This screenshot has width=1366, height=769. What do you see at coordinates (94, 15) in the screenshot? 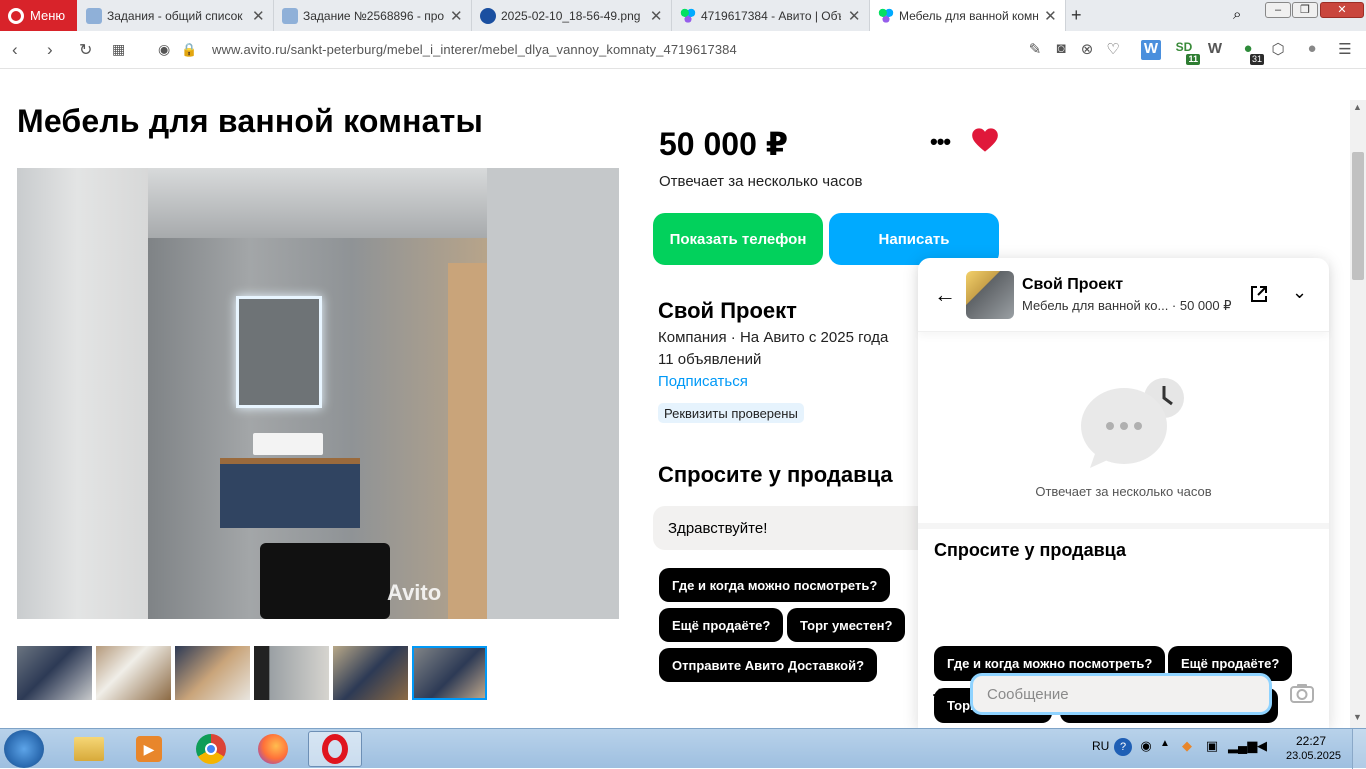
I see `sp-favicon-icon` at bounding box center [94, 15].